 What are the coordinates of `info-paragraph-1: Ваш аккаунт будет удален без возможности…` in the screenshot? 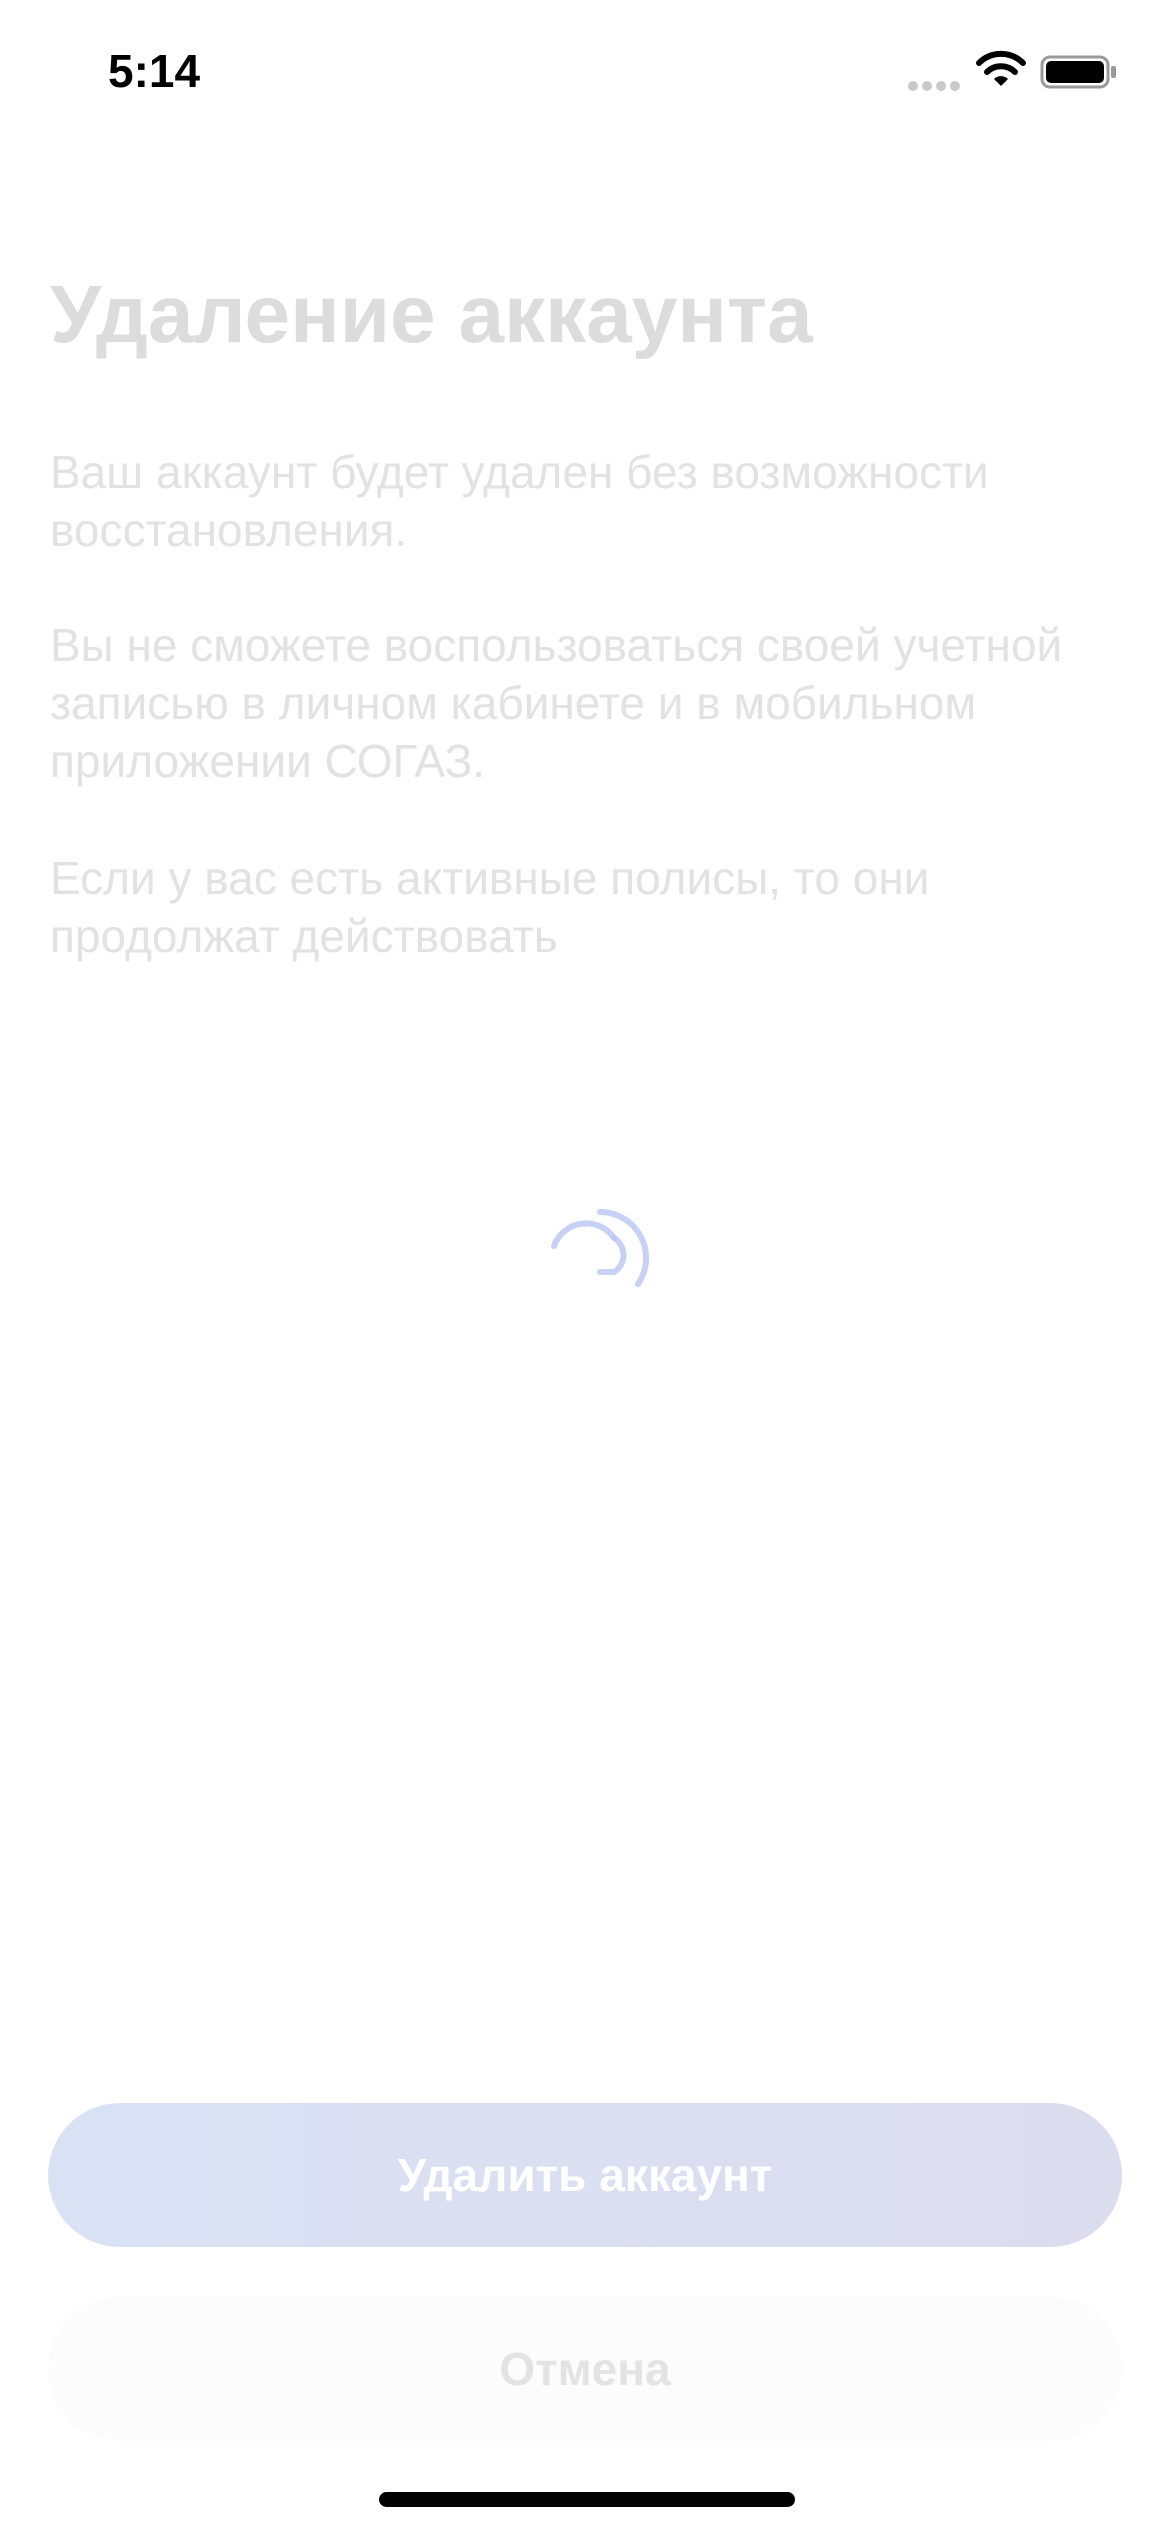 It's located at (519, 501).